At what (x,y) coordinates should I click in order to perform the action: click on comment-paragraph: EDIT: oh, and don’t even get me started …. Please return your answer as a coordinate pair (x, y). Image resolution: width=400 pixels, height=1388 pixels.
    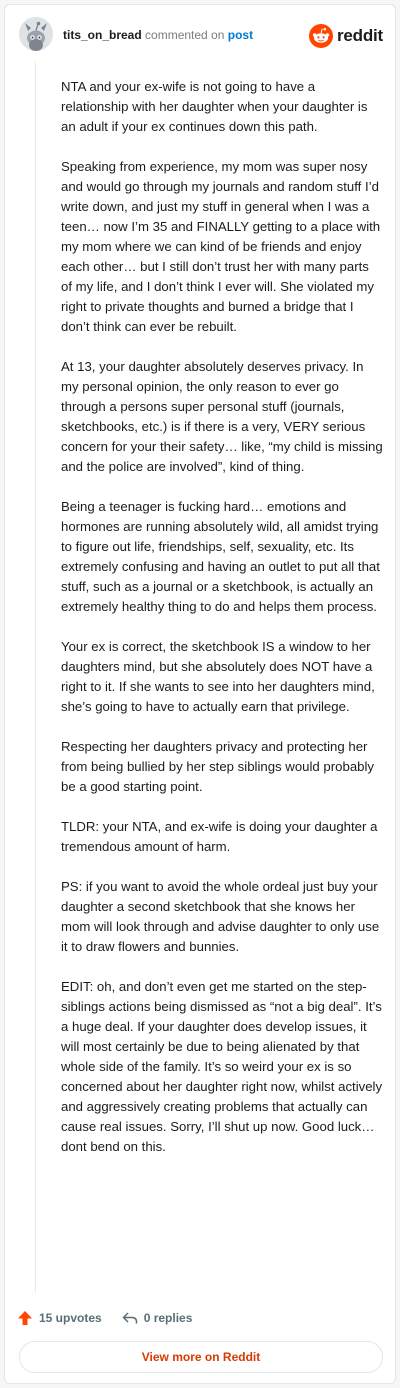
    Looking at the image, I should click on (222, 1066).